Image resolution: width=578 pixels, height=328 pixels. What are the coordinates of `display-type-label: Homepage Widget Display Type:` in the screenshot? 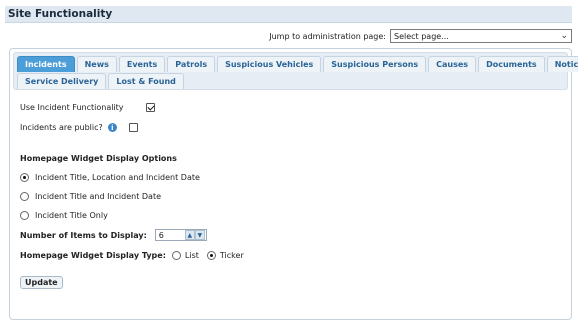 It's located at (93, 255).